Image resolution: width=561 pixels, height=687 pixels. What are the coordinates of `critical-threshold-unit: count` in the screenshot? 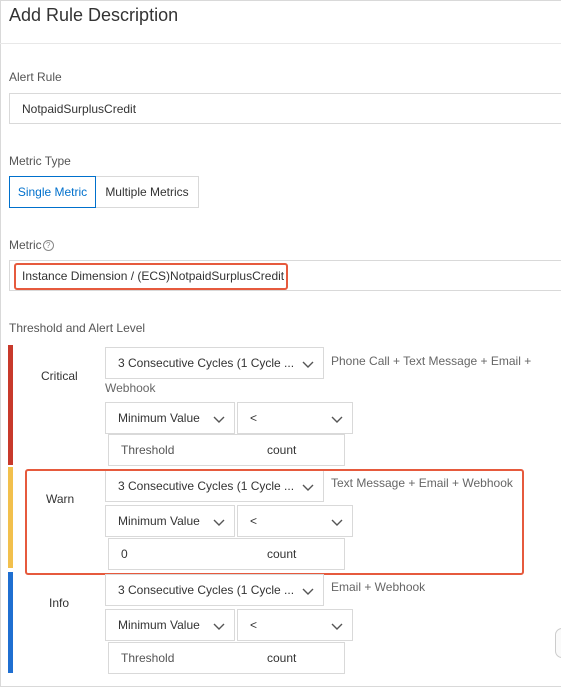 It's located at (282, 450).